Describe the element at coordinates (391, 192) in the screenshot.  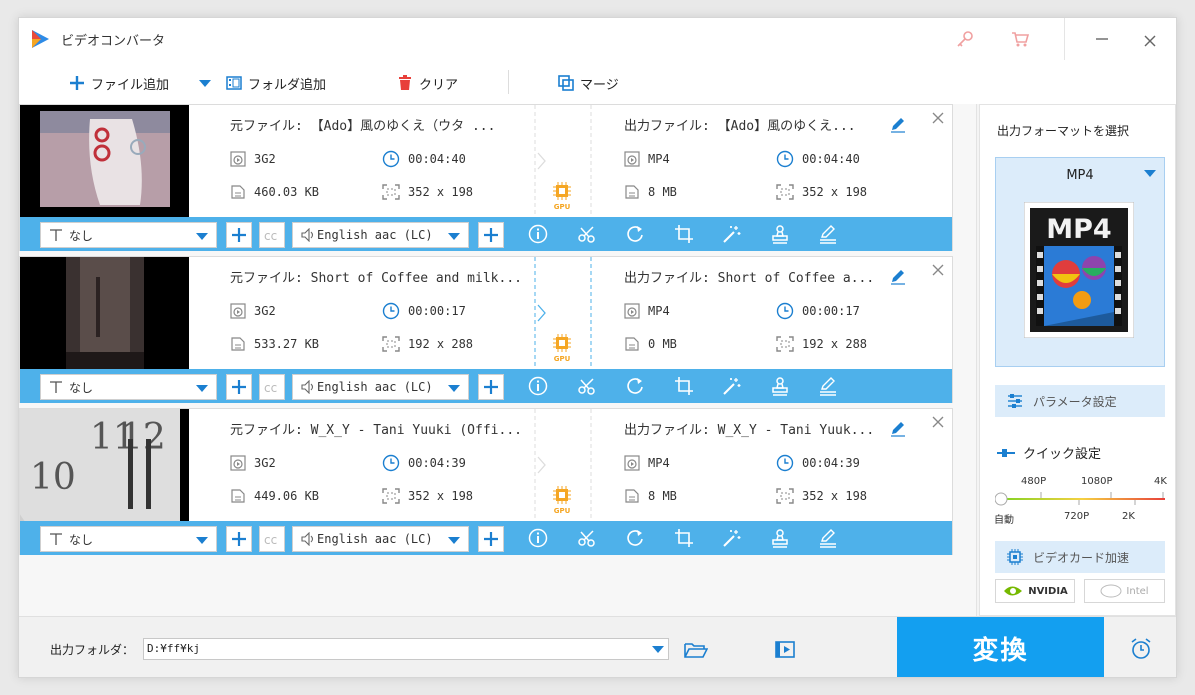
I see `source-resolution-icon` at that location.